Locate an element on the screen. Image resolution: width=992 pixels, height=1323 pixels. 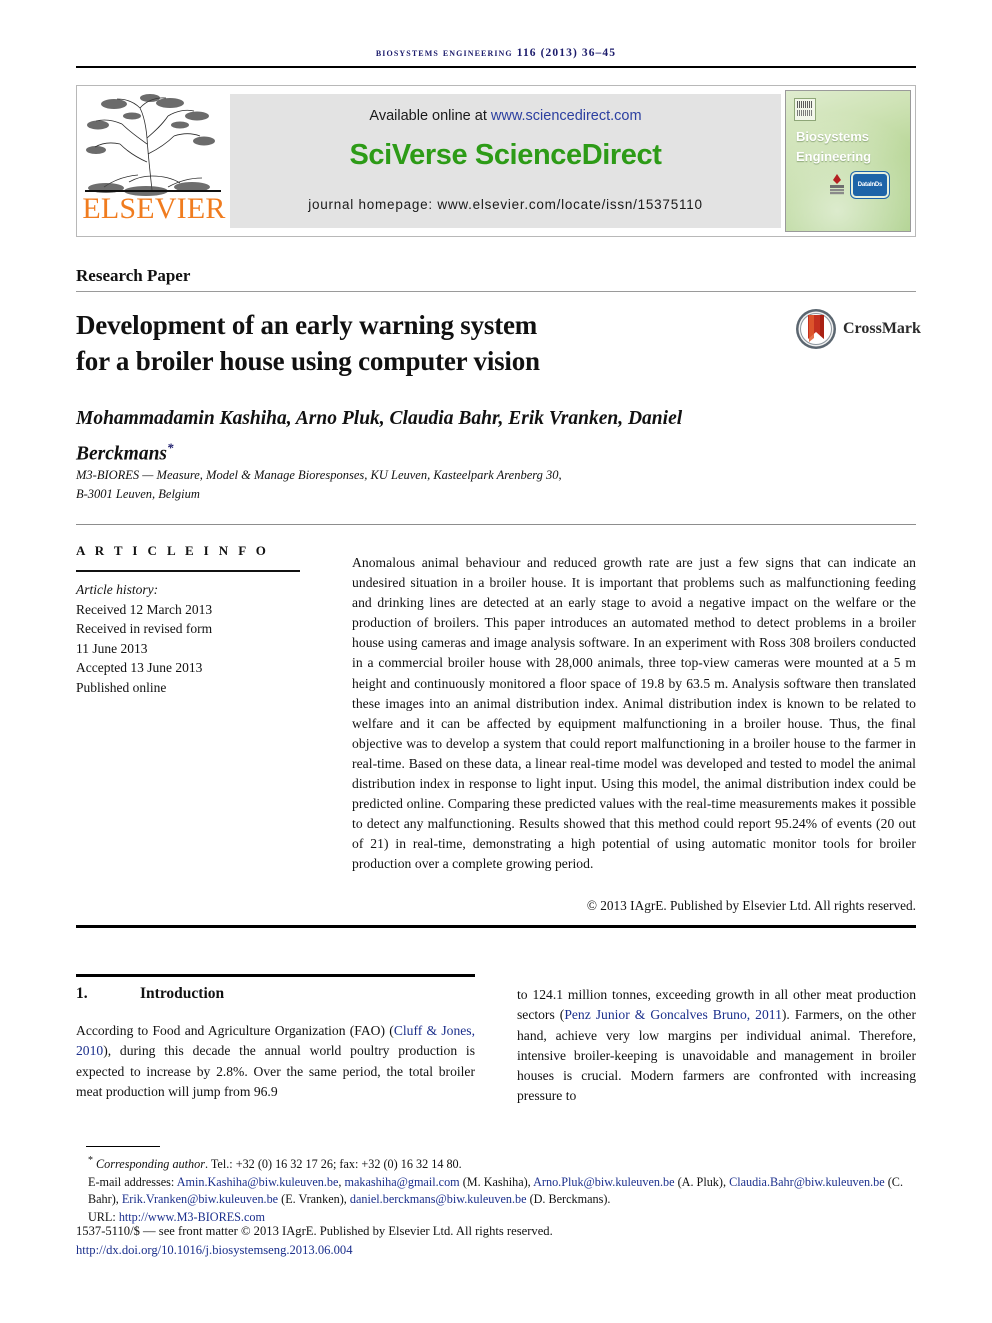
article-history-revised-date: 11 June 2013 is located at coordinates (112, 648).